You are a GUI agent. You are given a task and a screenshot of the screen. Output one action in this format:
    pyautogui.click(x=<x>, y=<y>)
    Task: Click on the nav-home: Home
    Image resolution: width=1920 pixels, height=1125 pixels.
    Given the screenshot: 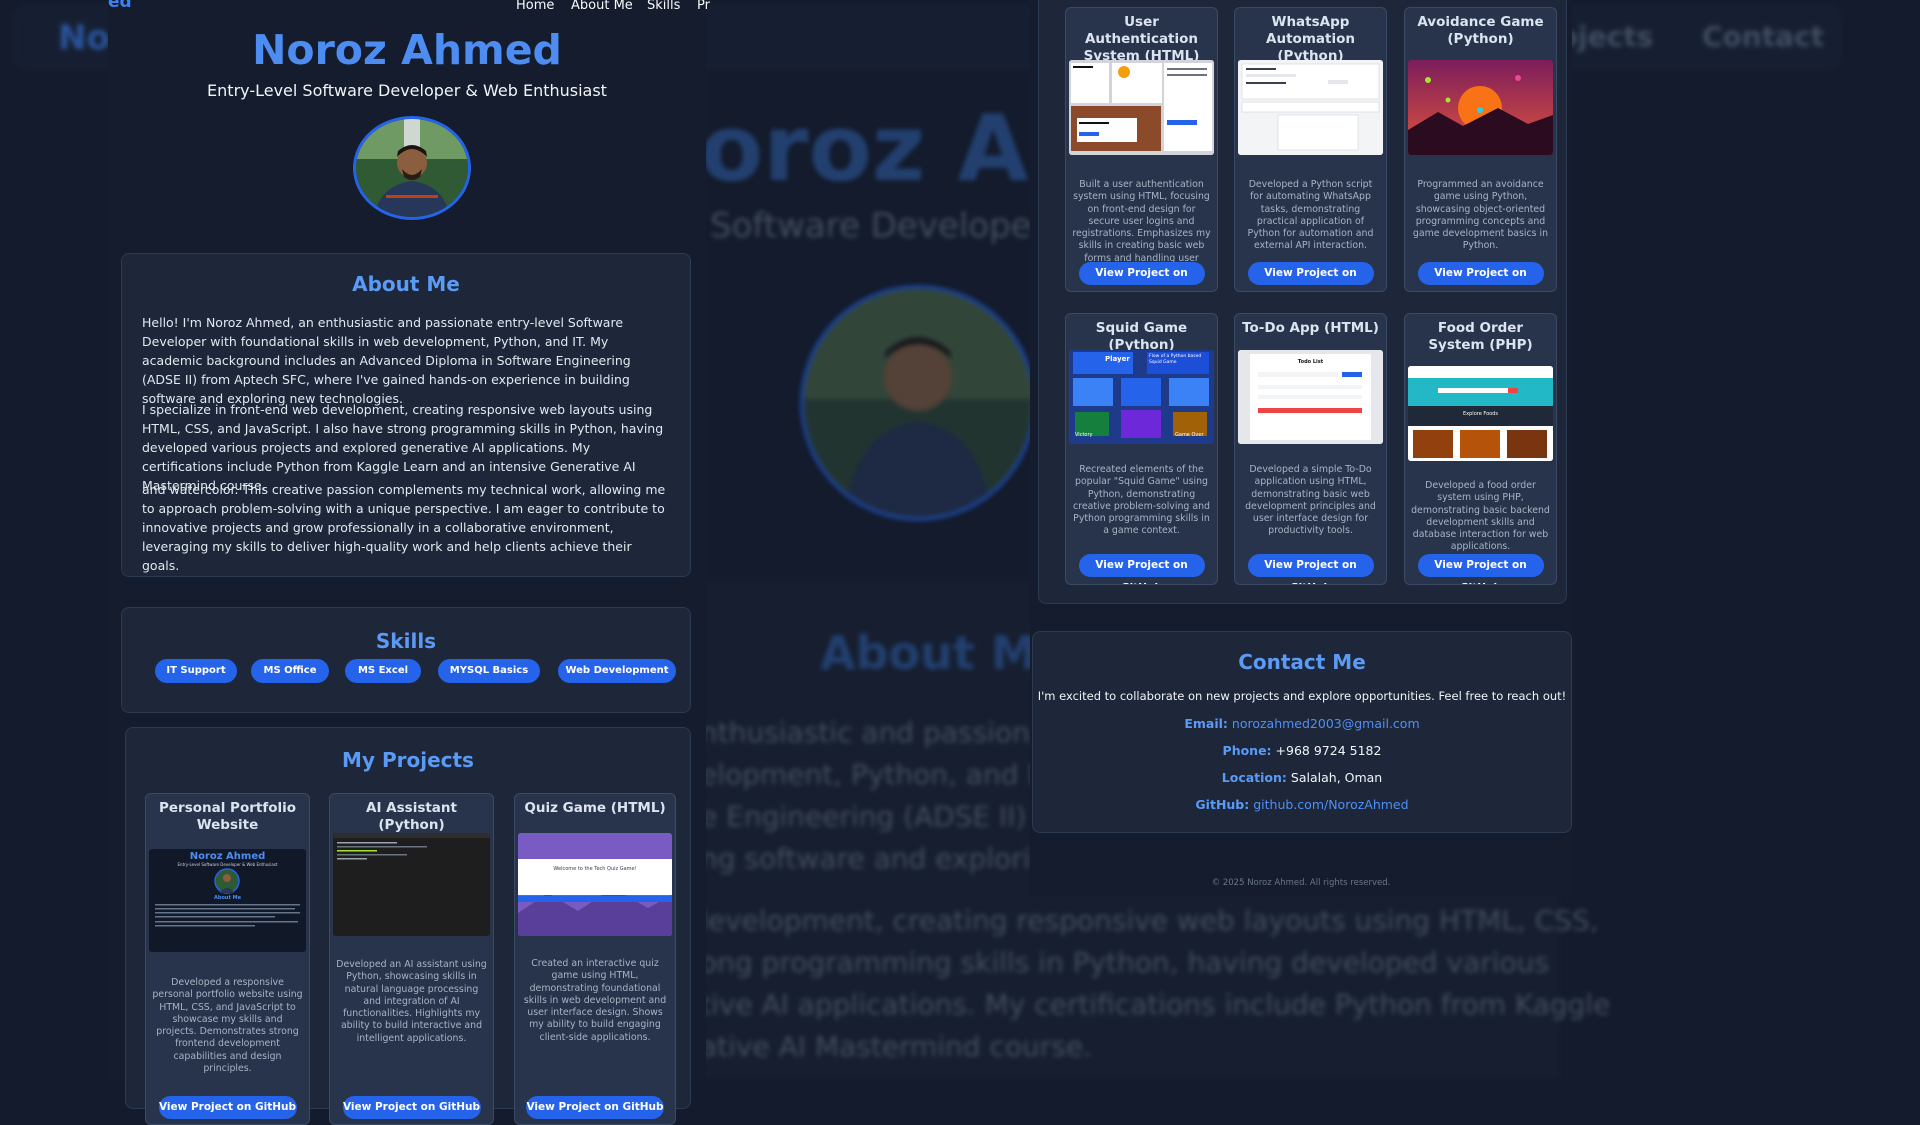 What is the action you would take?
    pyautogui.click(x=535, y=6)
    